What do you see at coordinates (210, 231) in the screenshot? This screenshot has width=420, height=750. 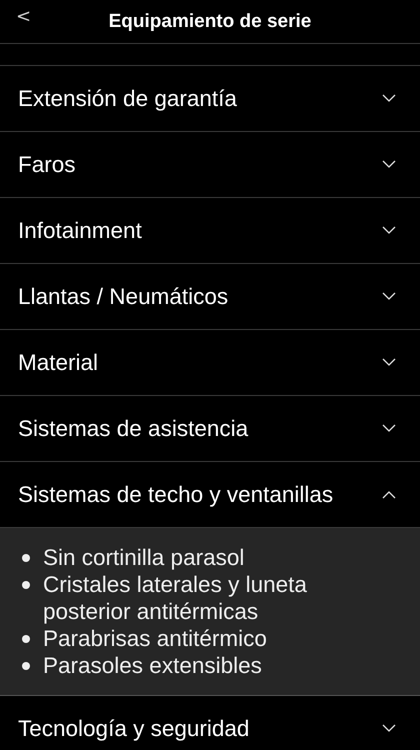 I see `accordion-header: Infotainment` at bounding box center [210, 231].